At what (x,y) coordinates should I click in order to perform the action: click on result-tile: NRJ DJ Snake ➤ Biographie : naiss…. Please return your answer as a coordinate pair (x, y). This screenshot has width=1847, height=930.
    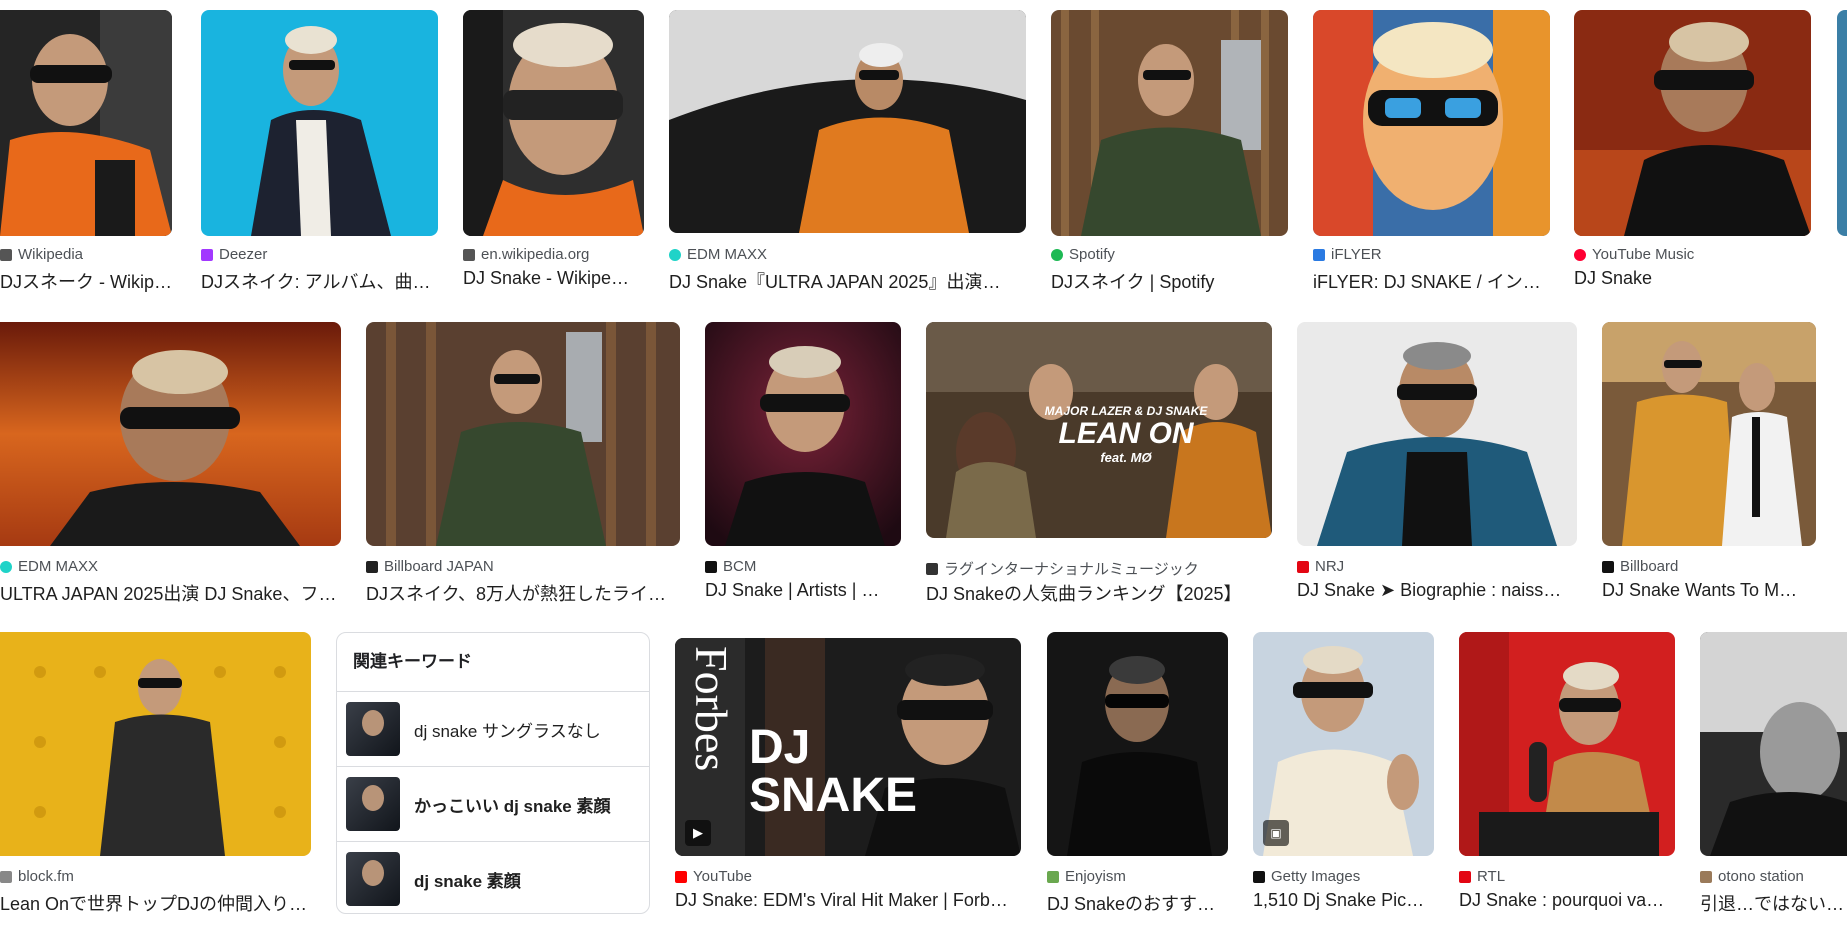
    Looking at the image, I should click on (1437, 467).